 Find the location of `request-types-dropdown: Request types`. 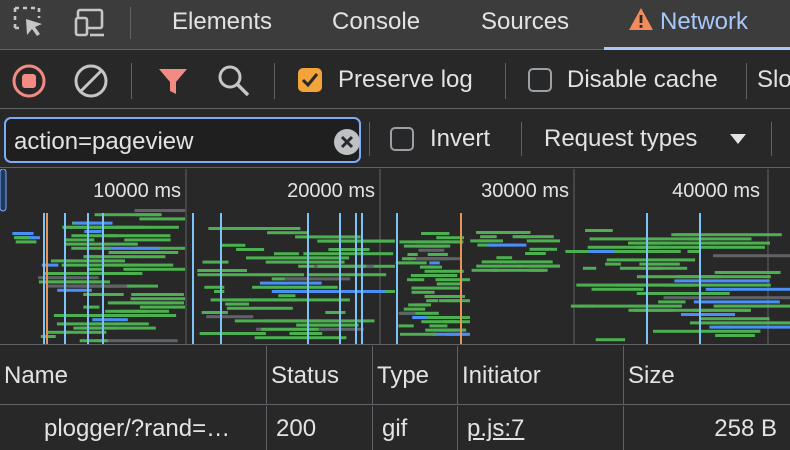

request-types-dropdown: Request types is located at coordinates (649, 139).